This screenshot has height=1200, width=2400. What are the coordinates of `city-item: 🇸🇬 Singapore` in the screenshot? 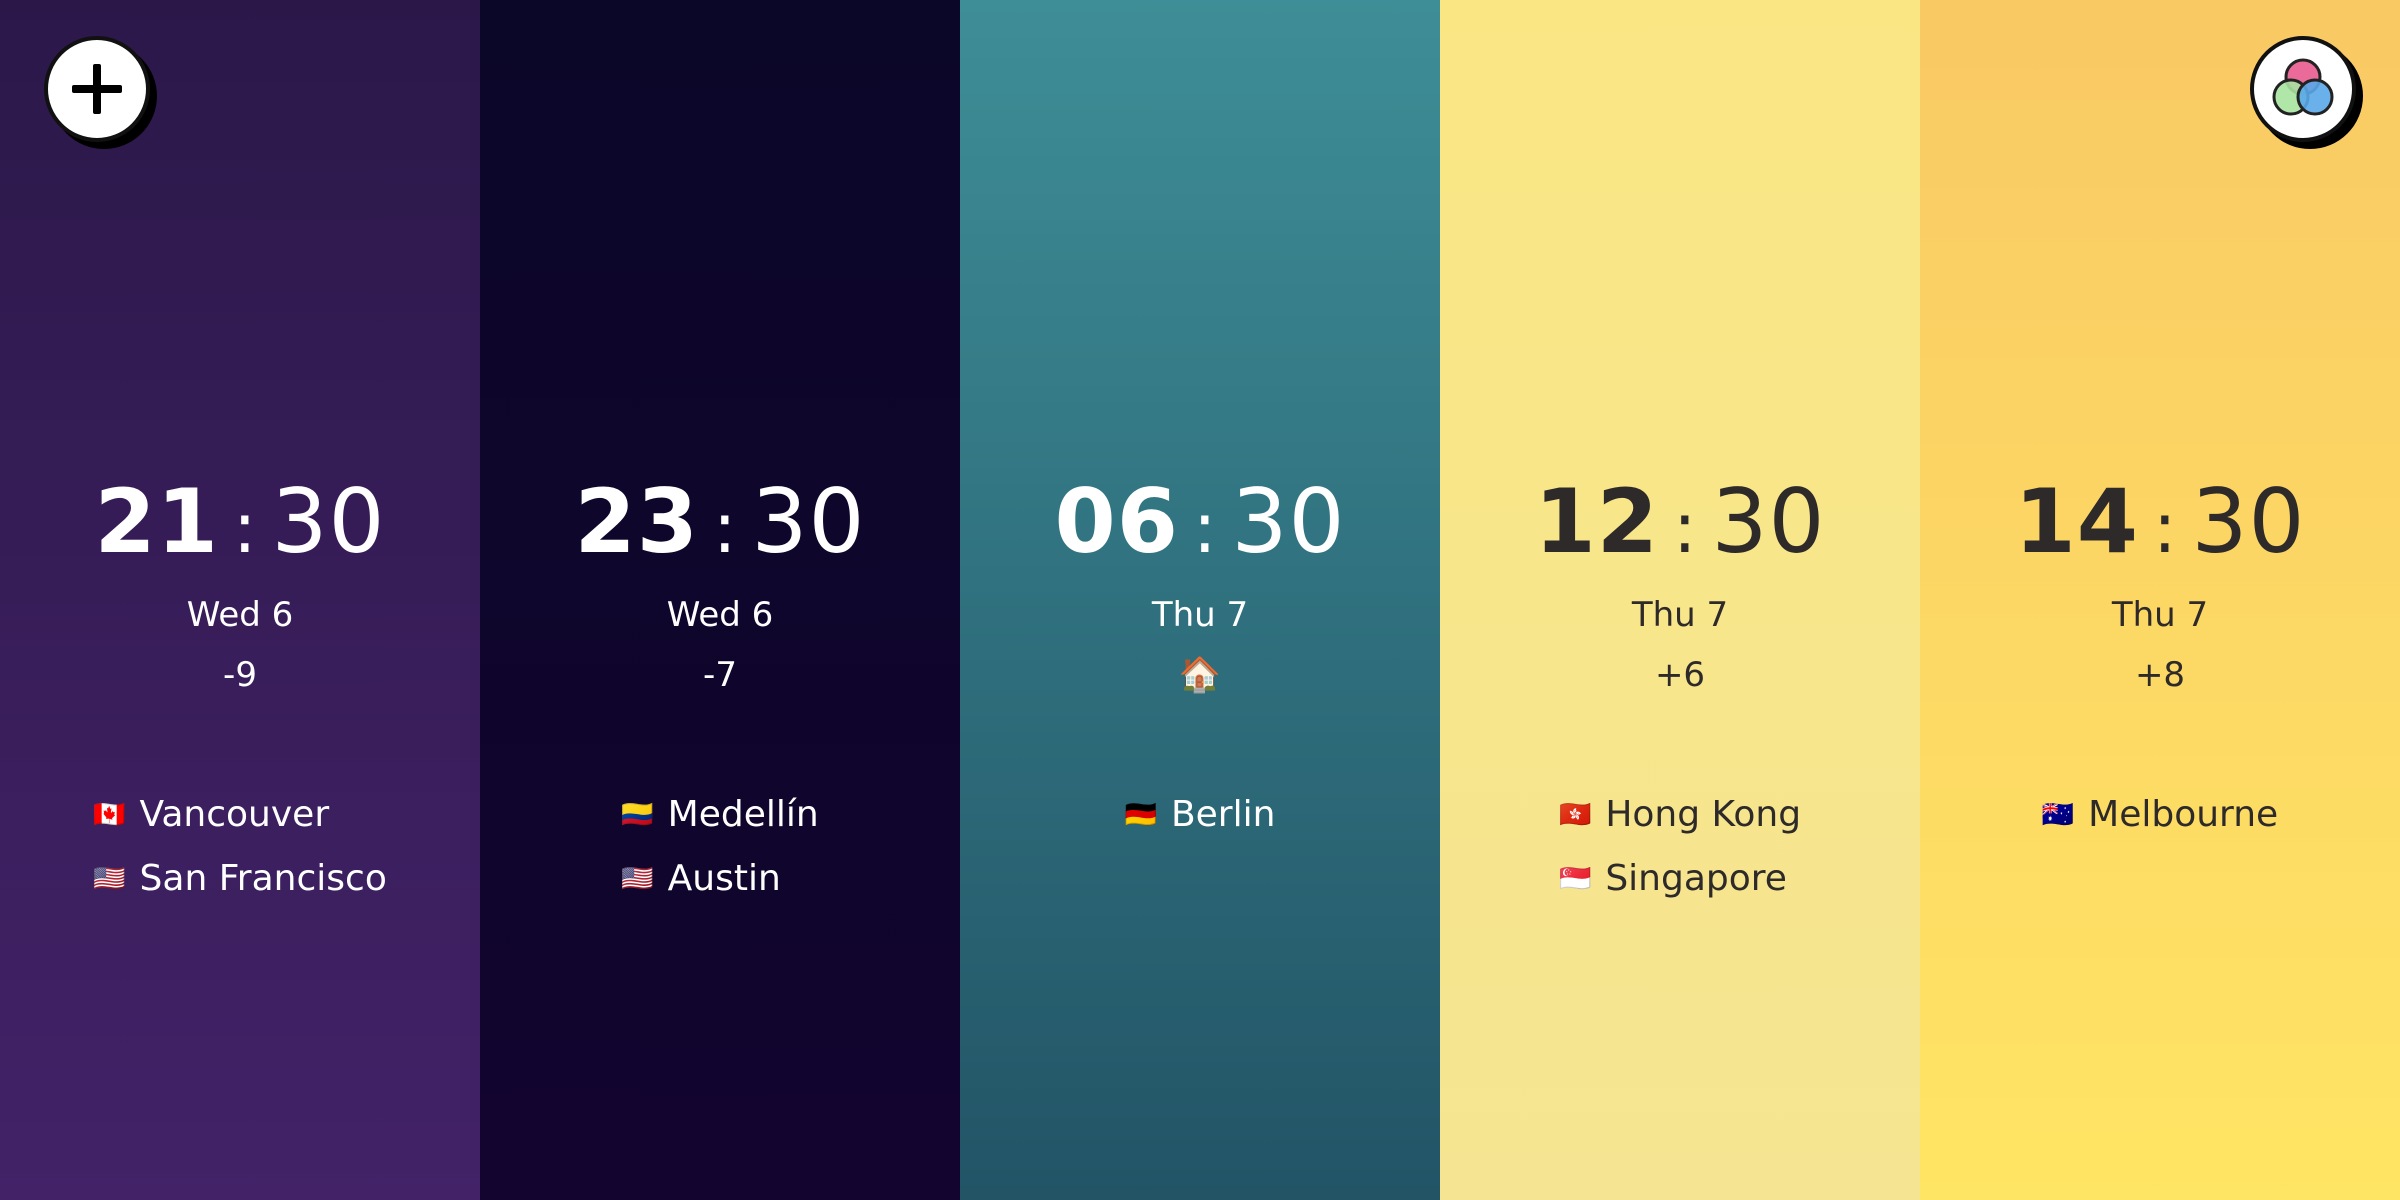 It's located at (1673, 879).